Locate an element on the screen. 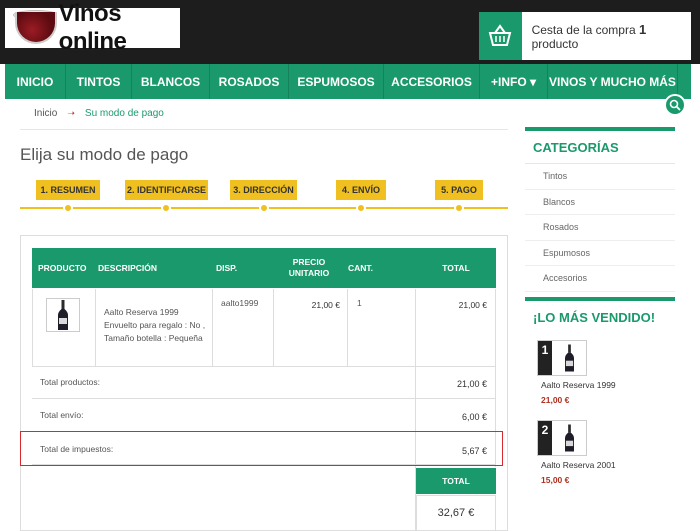 Image resolution: width=700 pixels, height=531 pixels. rank-badge: 1 is located at coordinates (545, 358).